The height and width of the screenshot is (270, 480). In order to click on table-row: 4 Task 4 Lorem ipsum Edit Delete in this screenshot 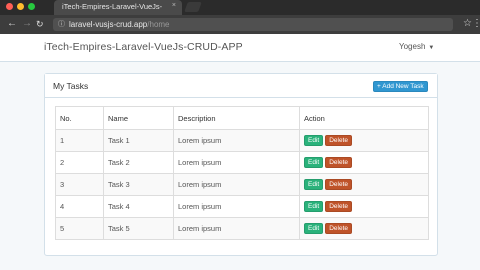, I will do `click(242, 206)`.